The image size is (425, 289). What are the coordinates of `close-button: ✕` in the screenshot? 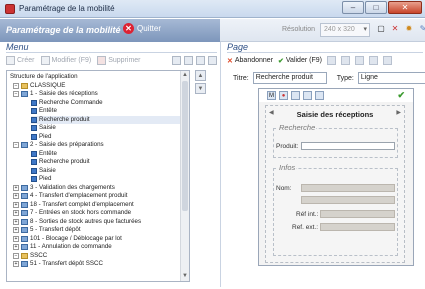 It's located at (405, 7).